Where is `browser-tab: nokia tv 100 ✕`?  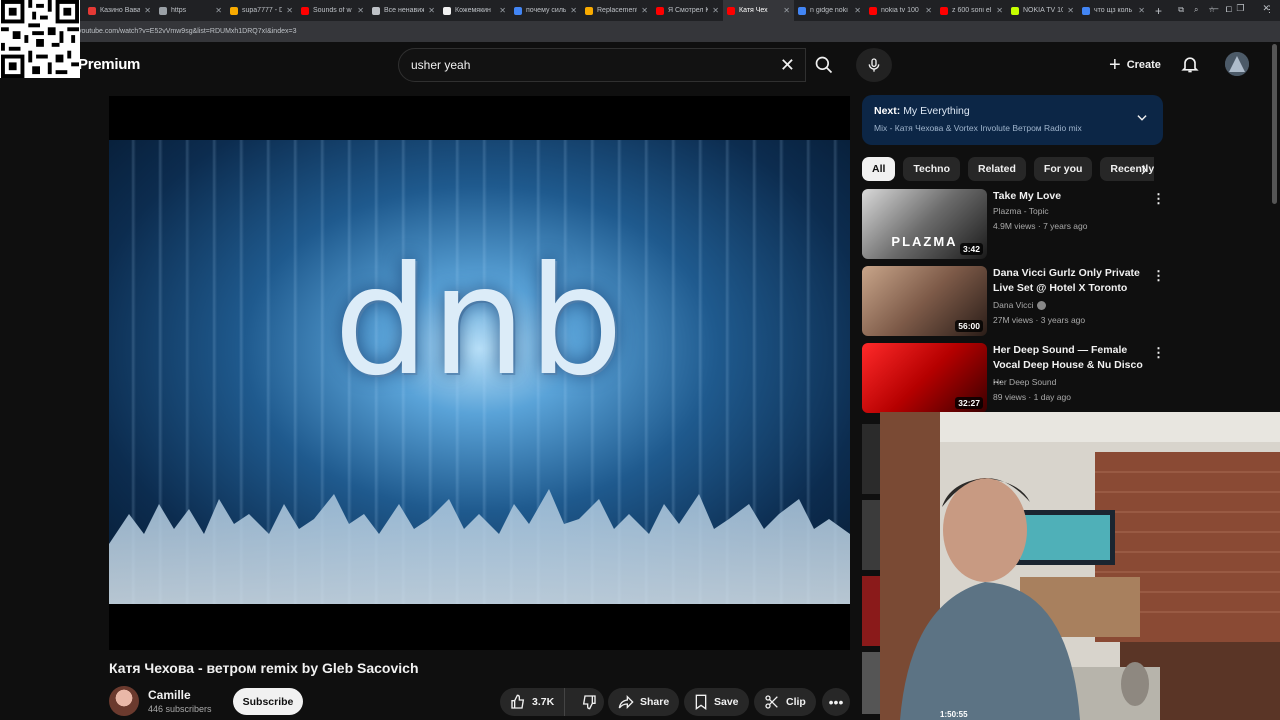
browser-tab: nokia tv 100 ✕ is located at coordinates (900, 10).